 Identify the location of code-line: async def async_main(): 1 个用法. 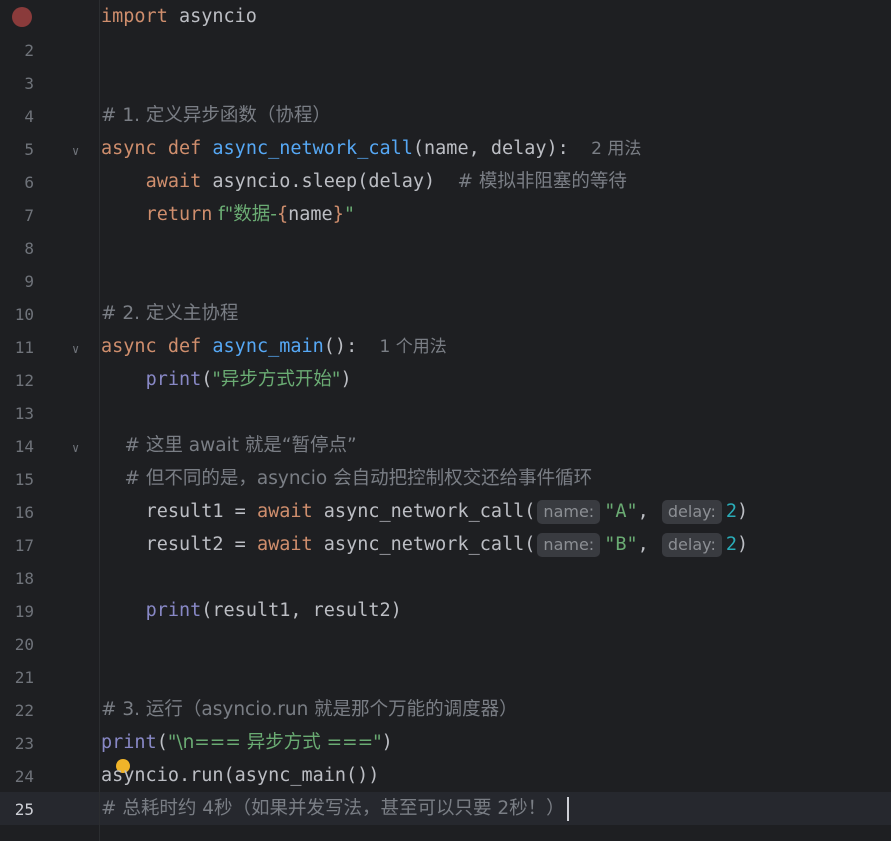
(274, 346).